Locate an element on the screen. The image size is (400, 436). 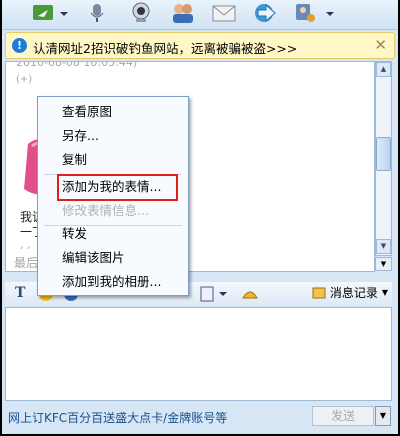
top-toolbar is located at coordinates (200, 15).